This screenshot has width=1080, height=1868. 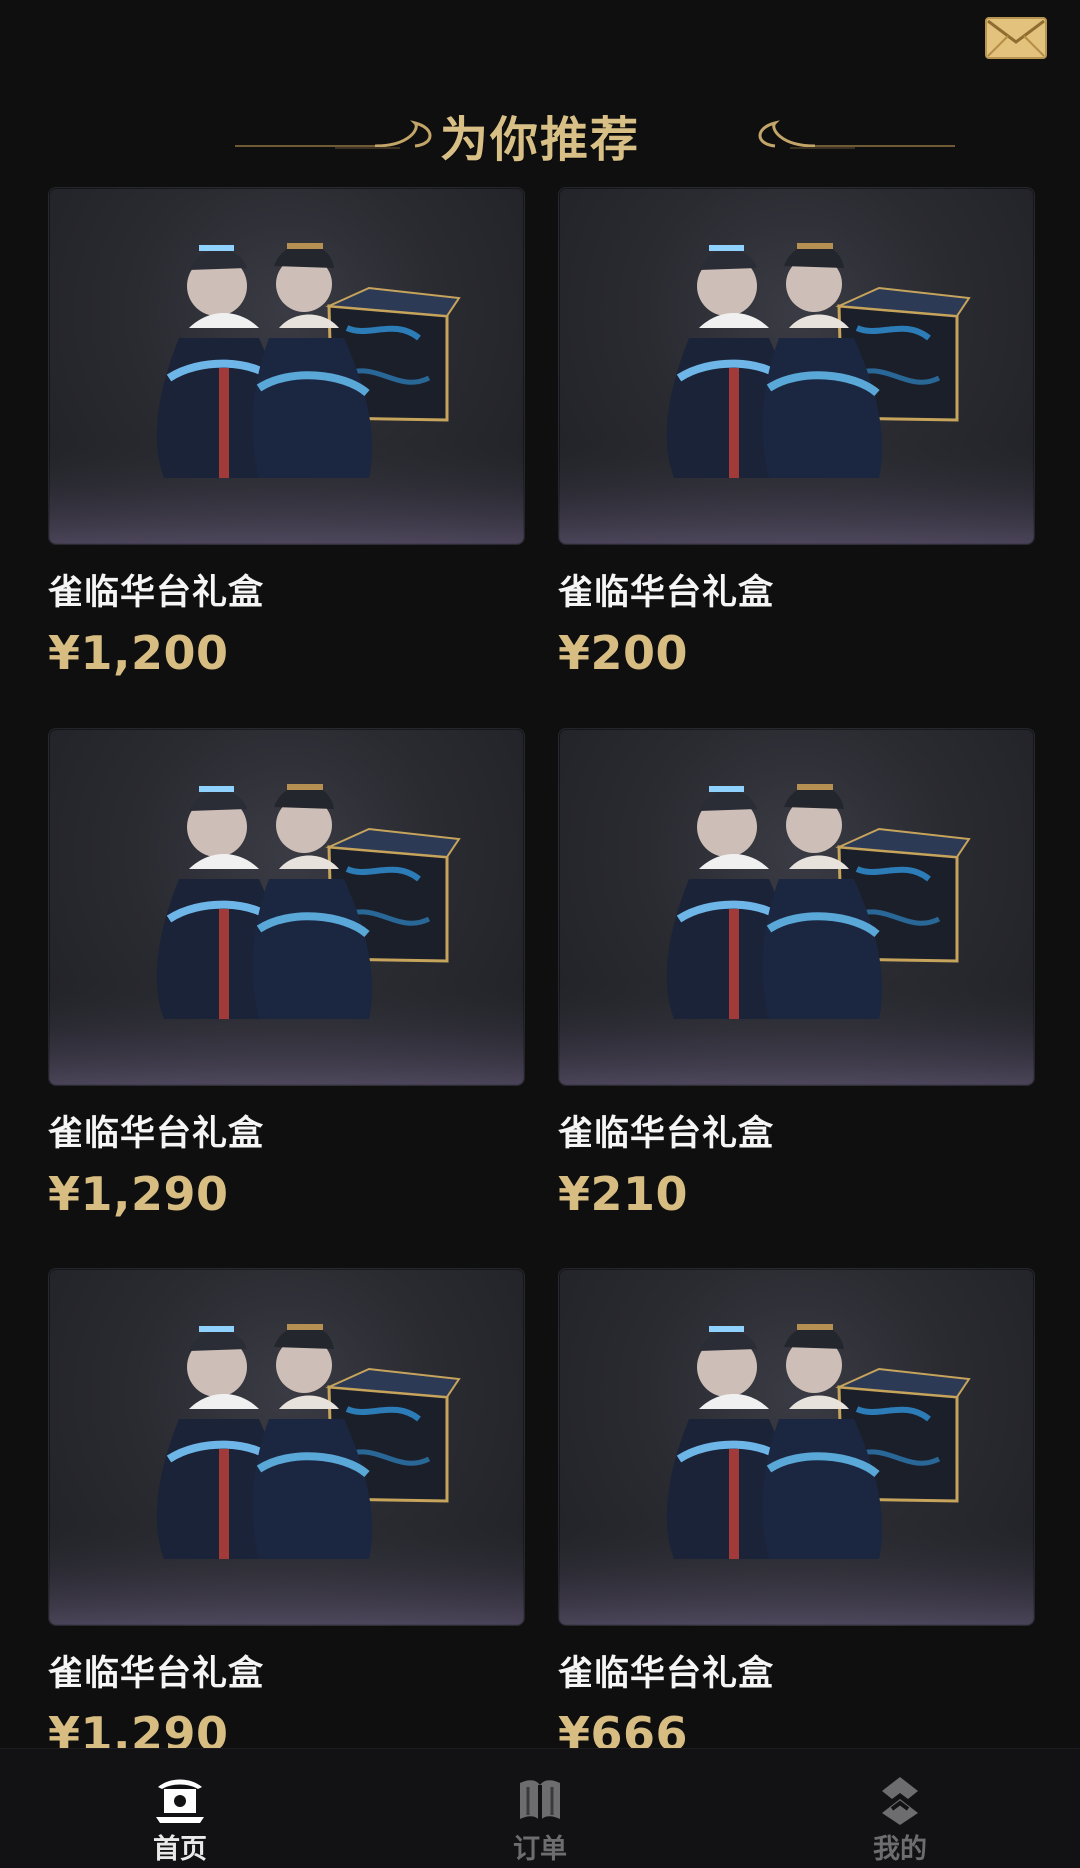 I want to click on product-price: ¥200, so click(x=623, y=653).